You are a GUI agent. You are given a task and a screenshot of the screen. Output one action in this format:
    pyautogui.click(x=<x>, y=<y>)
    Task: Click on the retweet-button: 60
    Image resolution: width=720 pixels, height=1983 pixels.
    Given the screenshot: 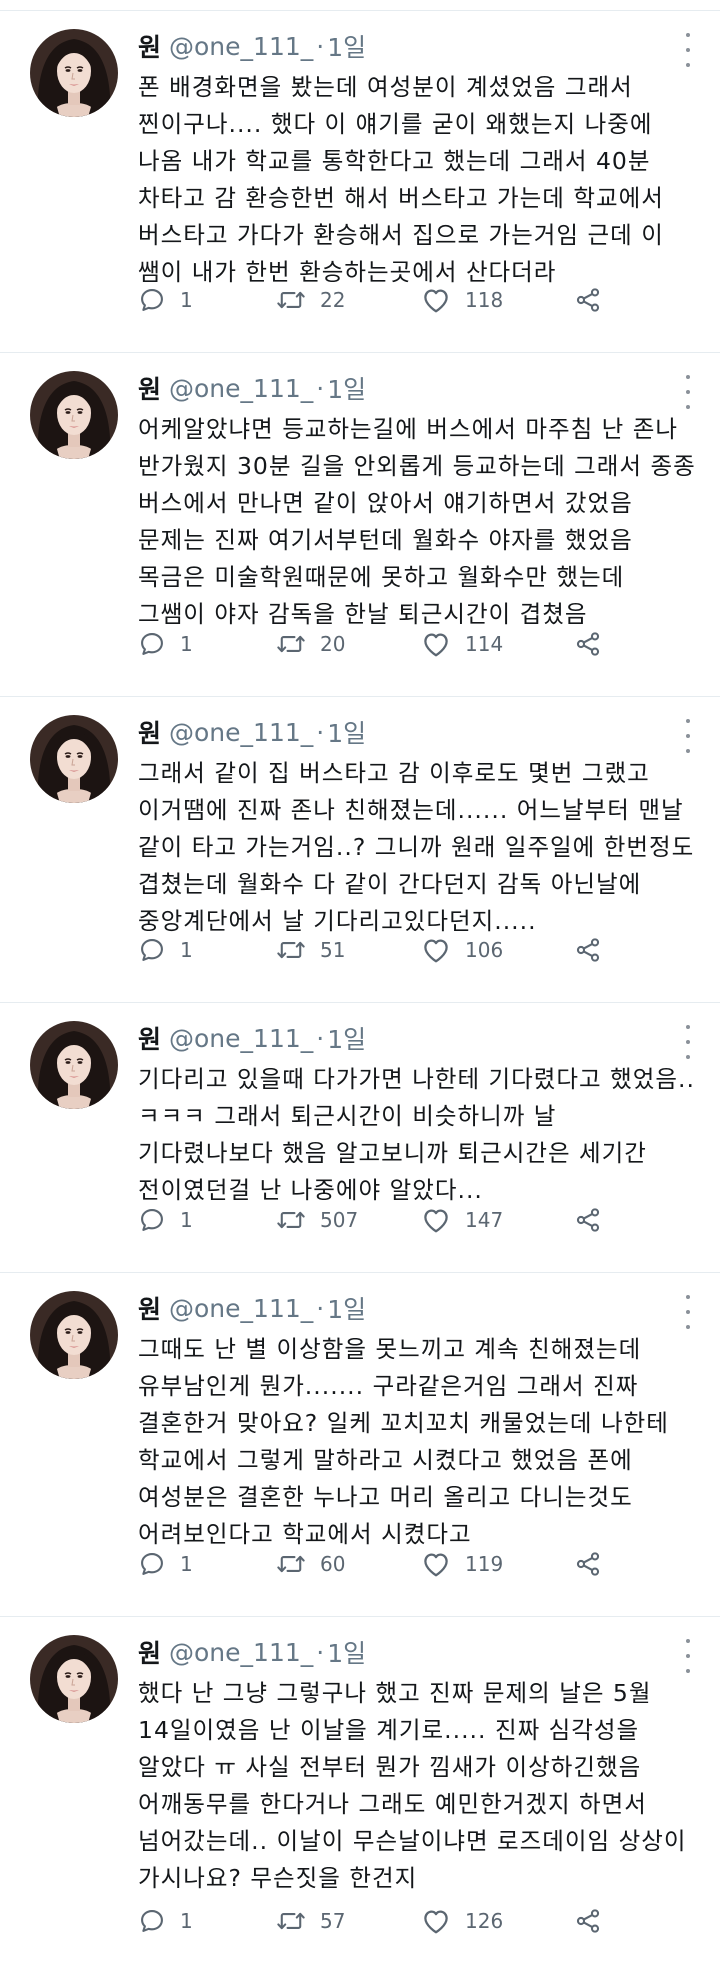 What is the action you would take?
    pyautogui.click(x=310, y=1564)
    